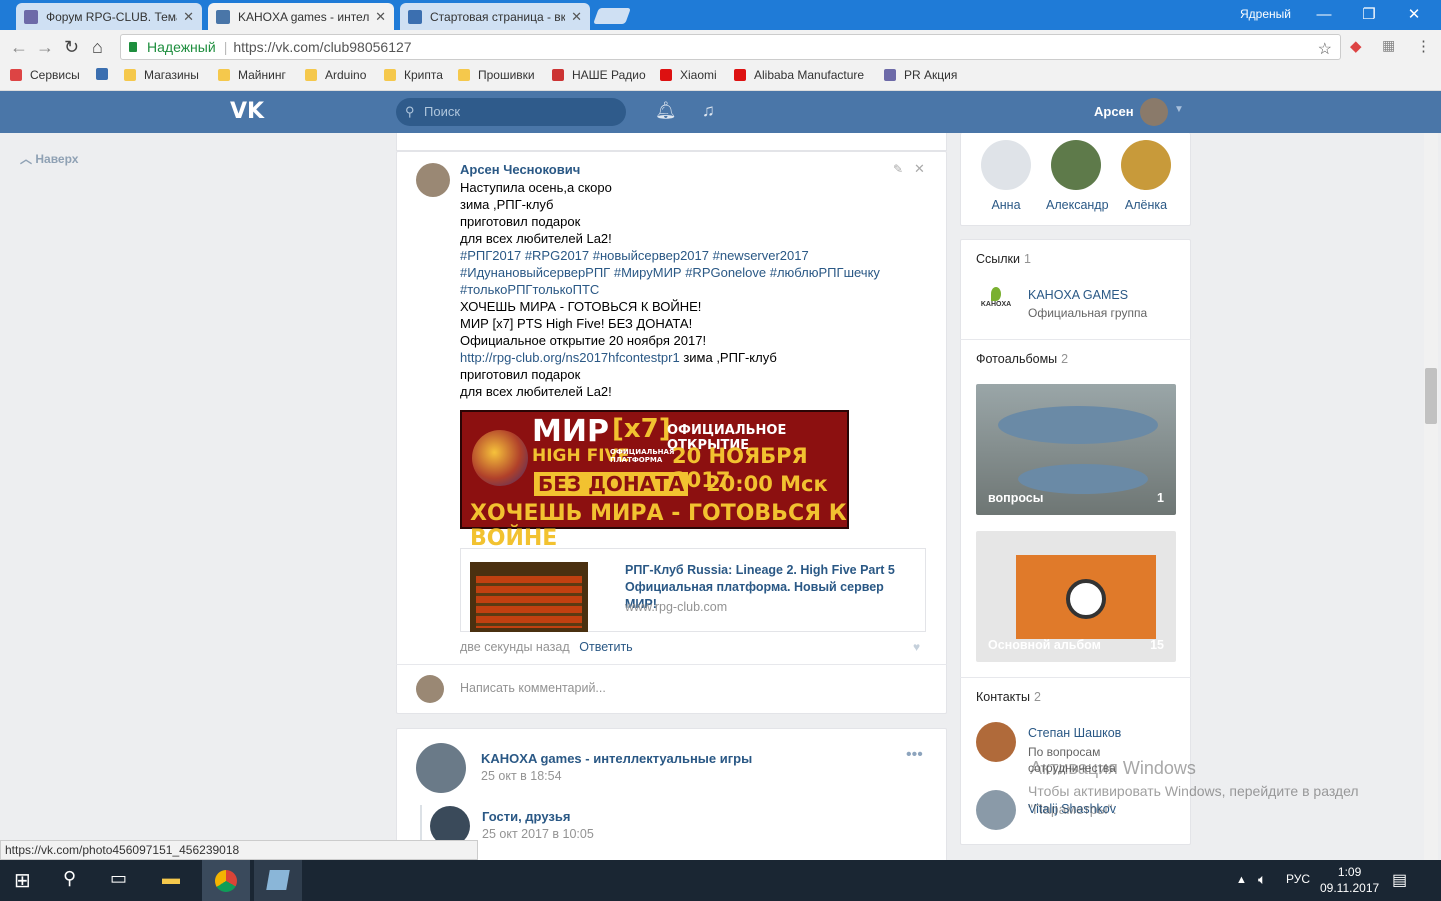 Image resolution: width=1441 pixels, height=901 pixels. What do you see at coordinates (239, 850) in the screenshot?
I see `status-bar: https://vk.com/photo456097151_456239018` at bounding box center [239, 850].